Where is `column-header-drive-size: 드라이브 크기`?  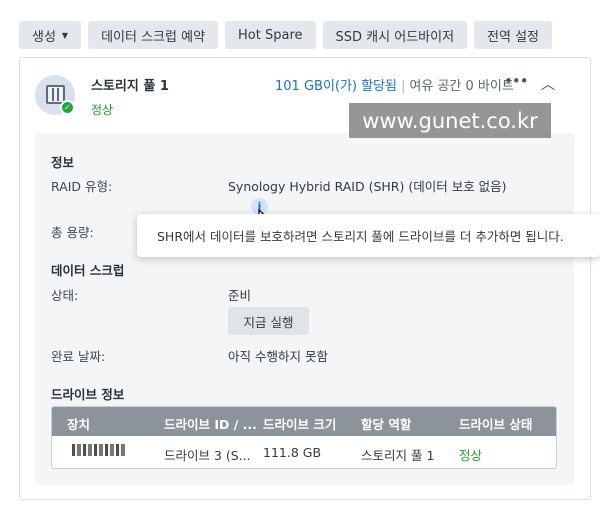
column-header-drive-size: 드라이브 크기 is located at coordinates (299, 423).